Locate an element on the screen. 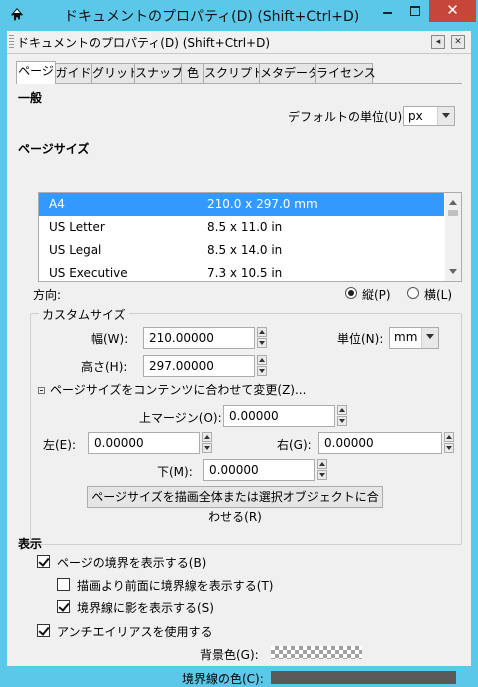 This screenshot has width=478, height=687. margin-left-field: 0.00000 is located at coordinates (144, 443).